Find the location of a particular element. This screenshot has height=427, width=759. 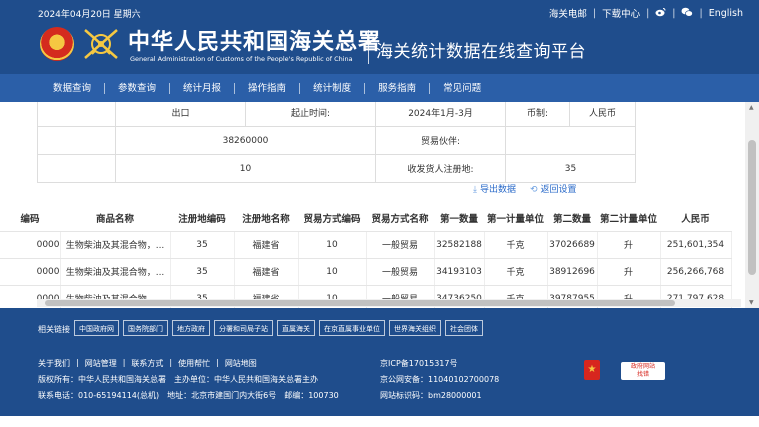

national-emblem-icon is located at coordinates (57, 44).